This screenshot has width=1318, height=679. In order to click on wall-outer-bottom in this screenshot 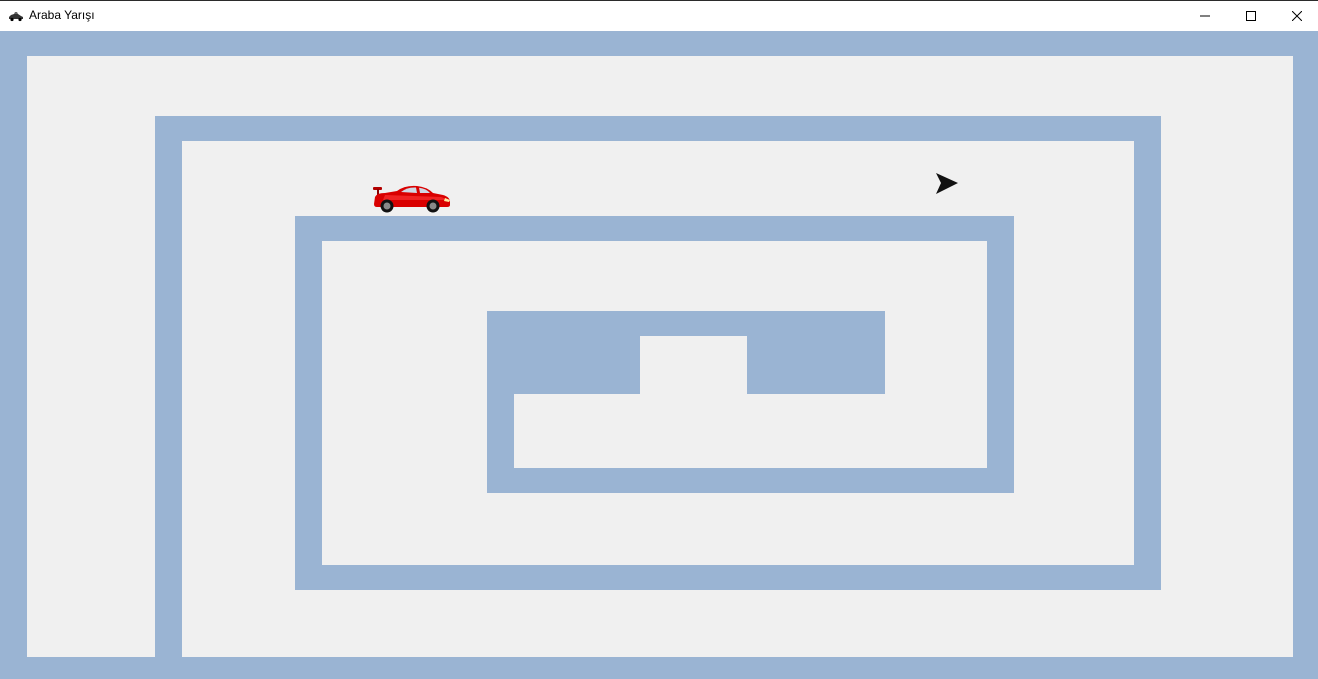, I will do `click(659, 668)`.